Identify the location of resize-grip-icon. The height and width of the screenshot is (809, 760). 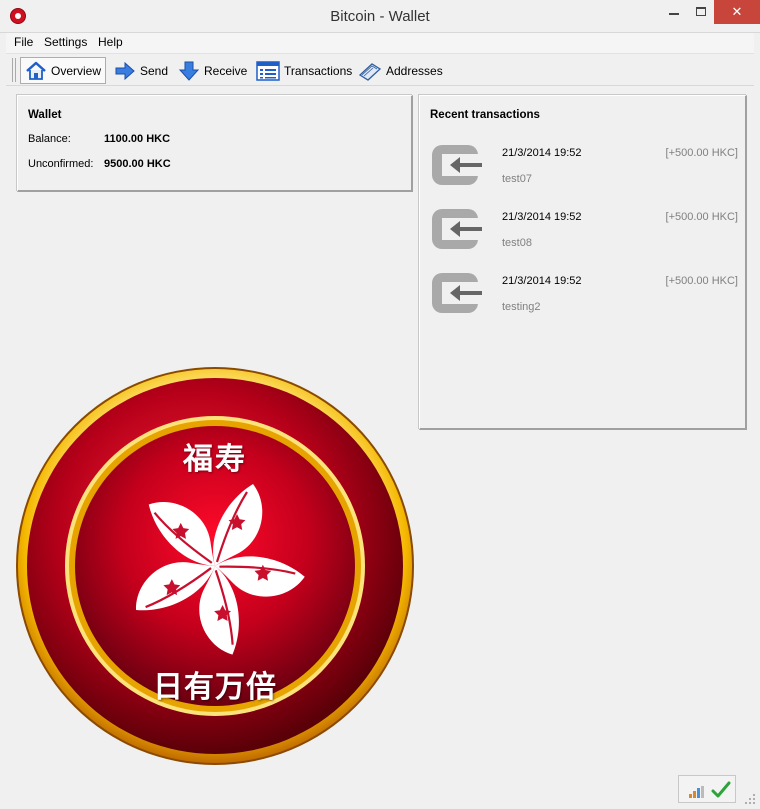
(750, 799).